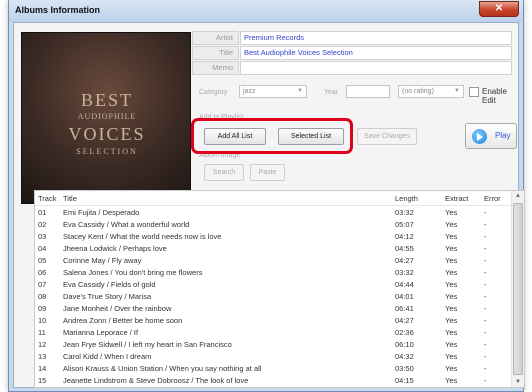 This screenshot has width=532, height=392. Describe the element at coordinates (42, 236) in the screenshot. I see `track-number: 03` at that location.